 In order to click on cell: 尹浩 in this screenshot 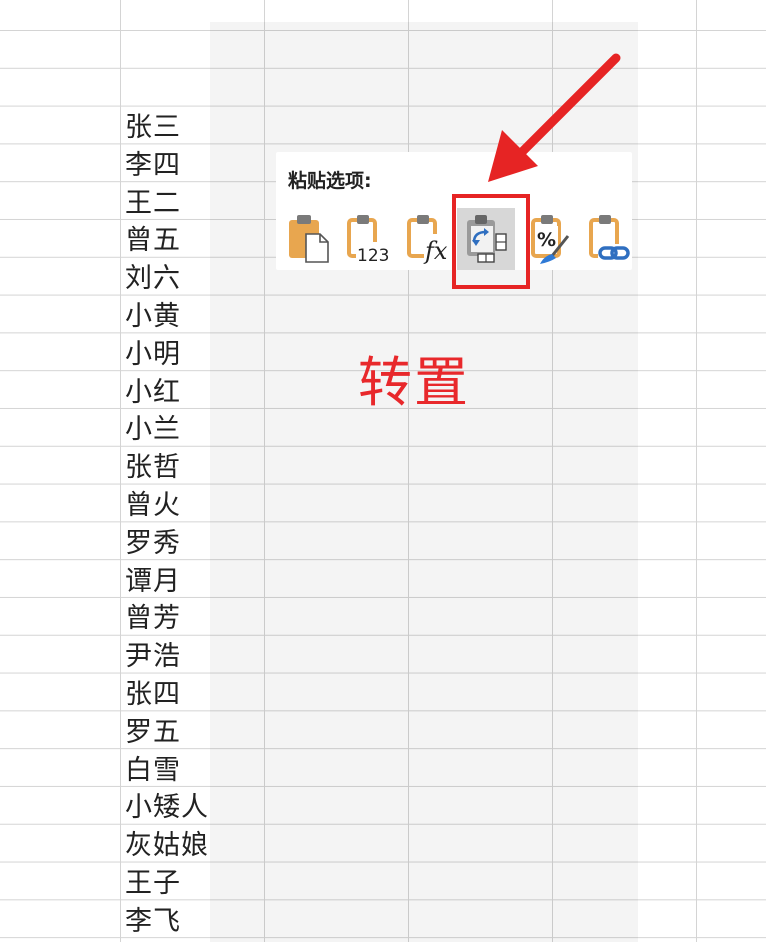, I will do `click(167, 657)`.